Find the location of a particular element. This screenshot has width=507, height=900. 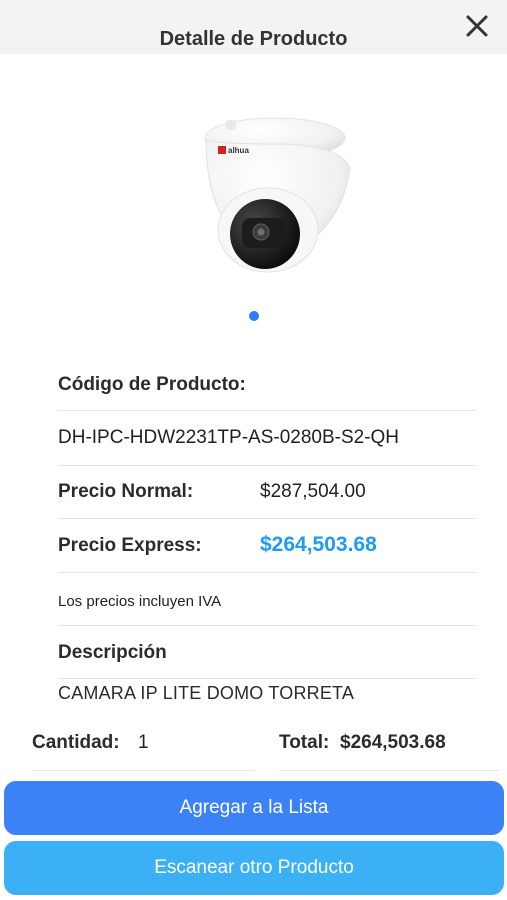

product-image: alhua is located at coordinates (275, 194).